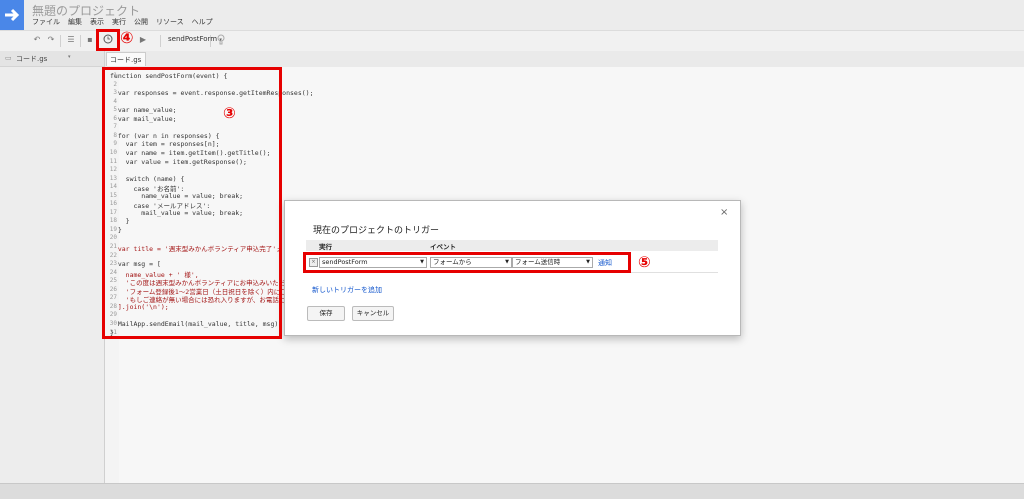 This screenshot has height=499, width=1024. What do you see at coordinates (376, 231) in the screenshot?
I see `dialog-title: 現在のプロジェクトのトリガー` at bounding box center [376, 231].